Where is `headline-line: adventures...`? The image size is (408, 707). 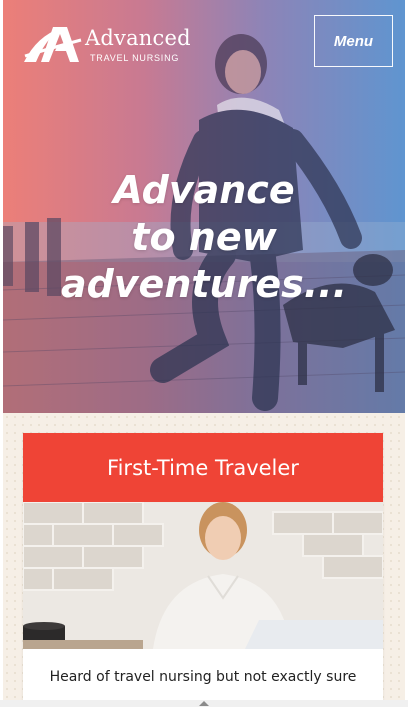 headline-line: adventures... is located at coordinates (204, 284).